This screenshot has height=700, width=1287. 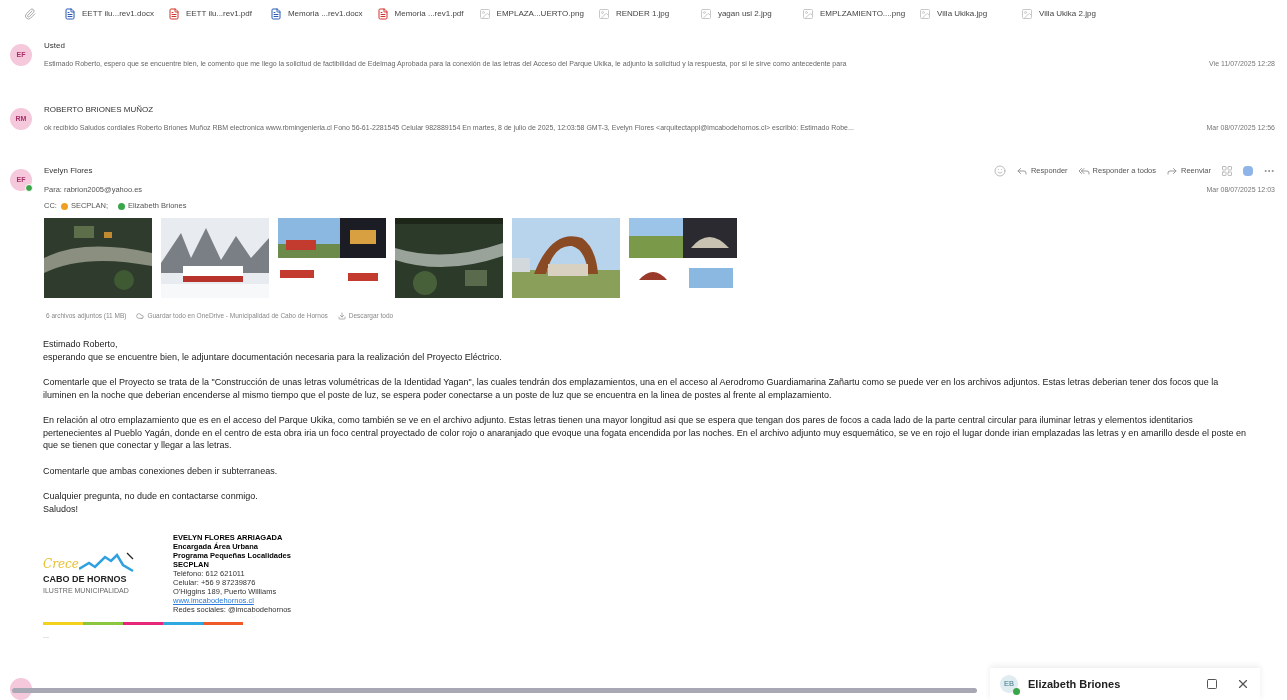 What do you see at coordinates (641, 14) in the screenshot?
I see `attachment-chip: RENDER 1.jpg` at bounding box center [641, 14].